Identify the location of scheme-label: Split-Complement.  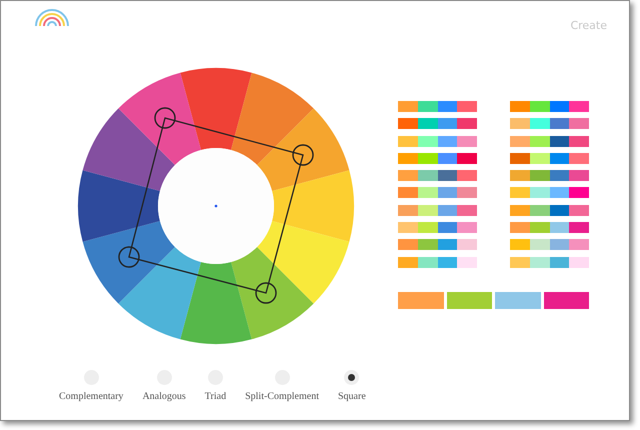
(282, 396).